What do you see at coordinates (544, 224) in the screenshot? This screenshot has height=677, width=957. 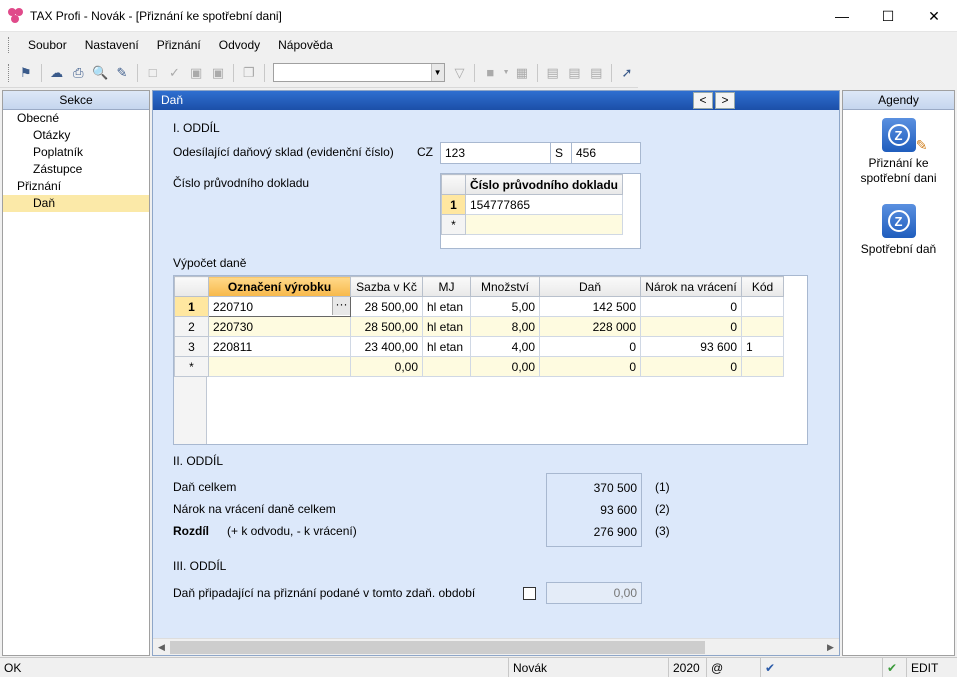 I see `doklad-new-cell` at bounding box center [544, 224].